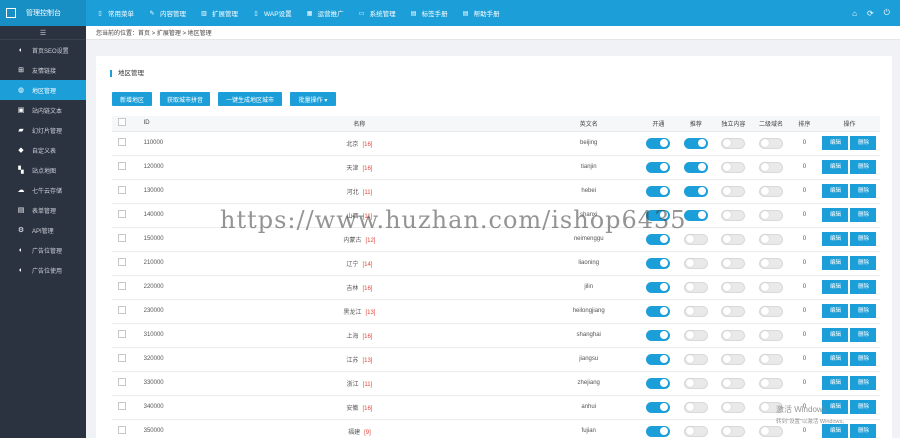 The height and width of the screenshot is (438, 900). What do you see at coordinates (352, 265) in the screenshot?
I see `region-name: 辽宁` at bounding box center [352, 265].